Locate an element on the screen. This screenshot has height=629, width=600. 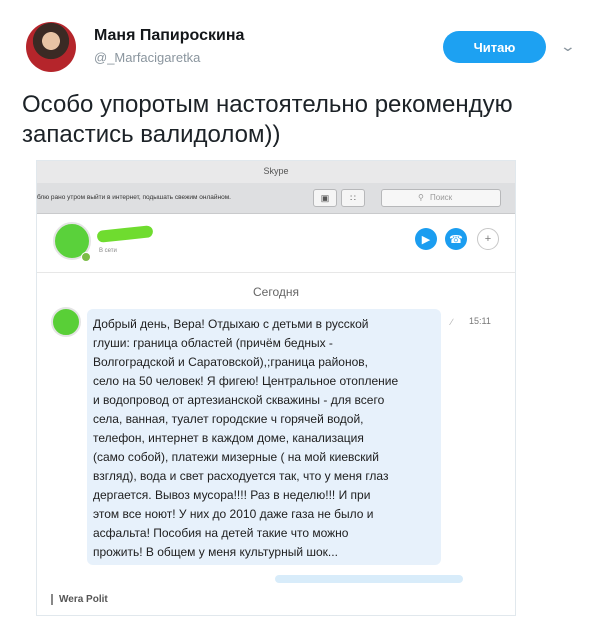
user-handle: @_Marfacigaretka is located at coordinates (147, 57).